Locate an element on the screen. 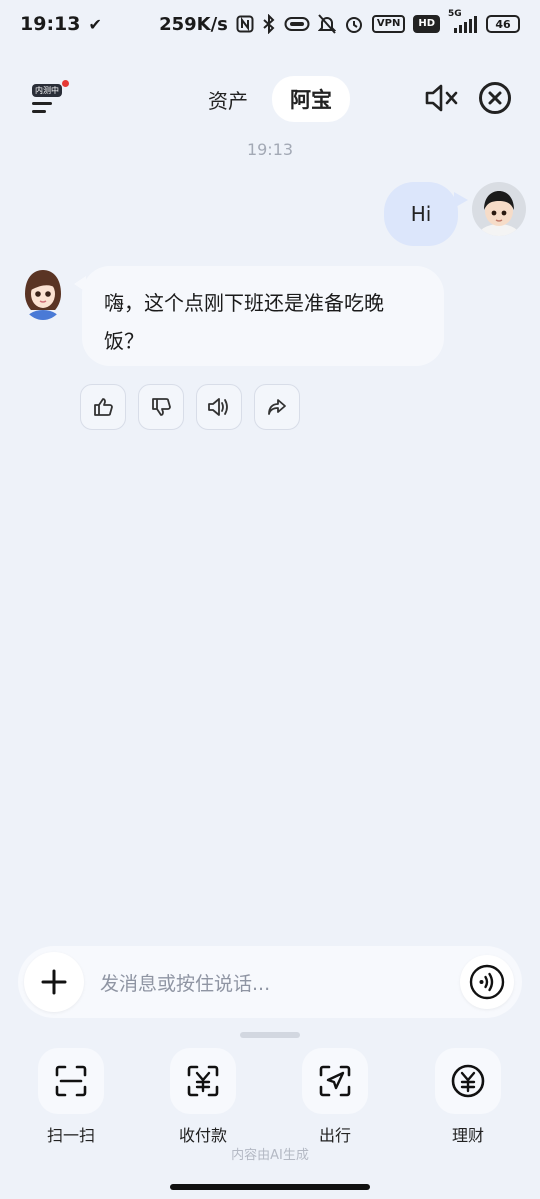  plus-icon is located at coordinates (54, 982).